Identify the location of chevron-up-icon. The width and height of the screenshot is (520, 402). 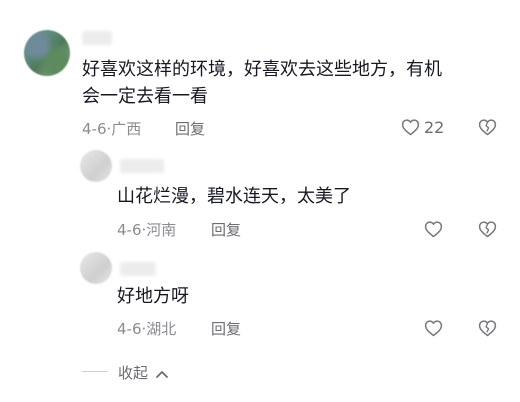
(162, 374).